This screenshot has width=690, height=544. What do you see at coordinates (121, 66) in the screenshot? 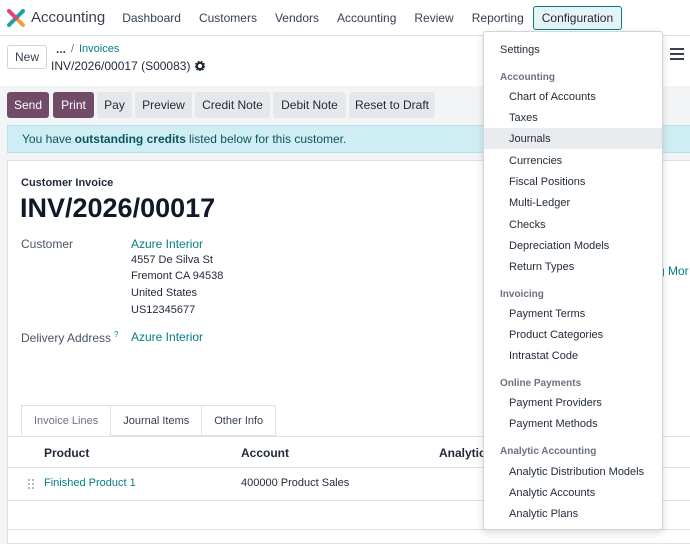
I see `record-name: INV/2026/00017 (S00083)` at bounding box center [121, 66].